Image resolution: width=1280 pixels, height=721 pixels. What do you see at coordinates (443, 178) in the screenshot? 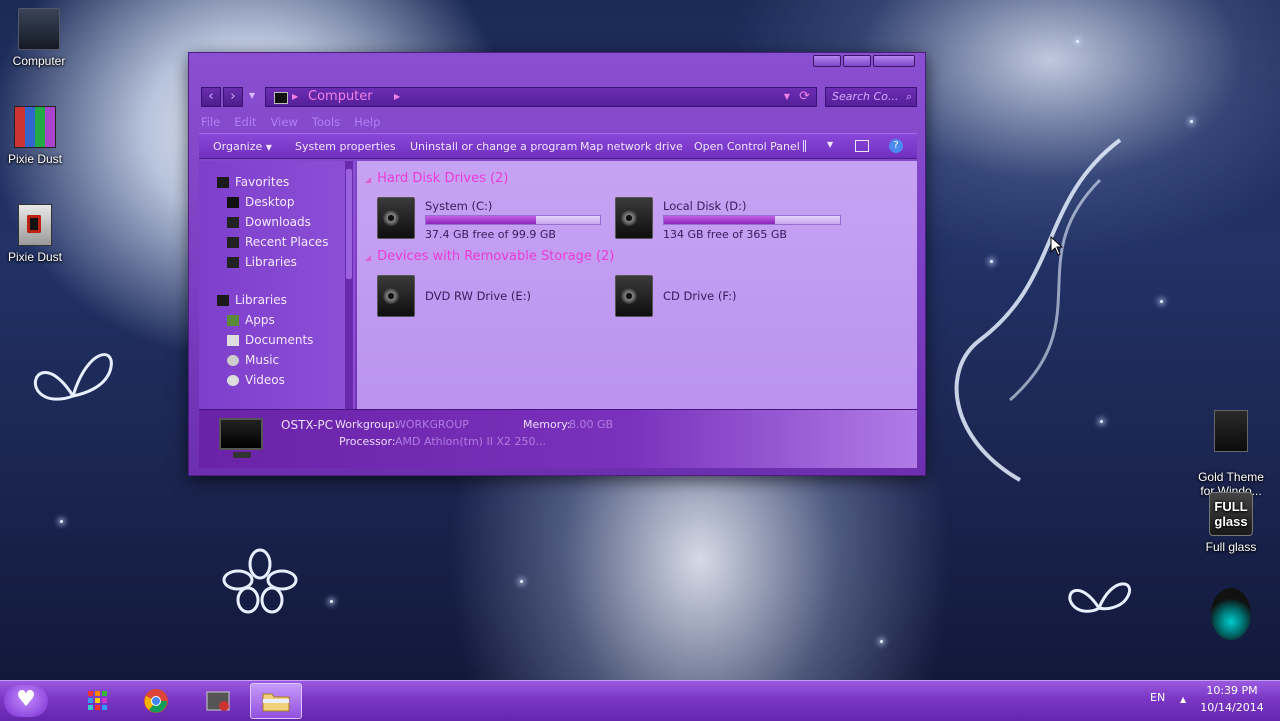
I see `group-header-label: Hard Disk Drives (2)` at bounding box center [443, 178].